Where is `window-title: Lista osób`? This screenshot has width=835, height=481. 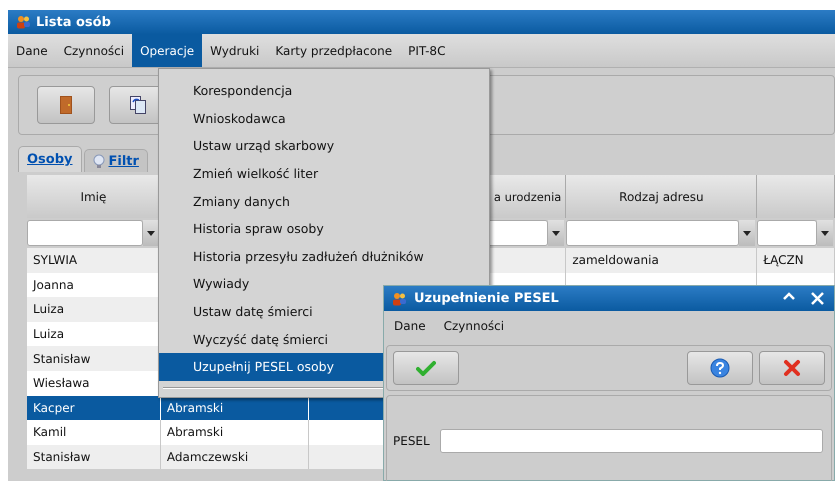 window-title: Lista osób is located at coordinates (73, 22).